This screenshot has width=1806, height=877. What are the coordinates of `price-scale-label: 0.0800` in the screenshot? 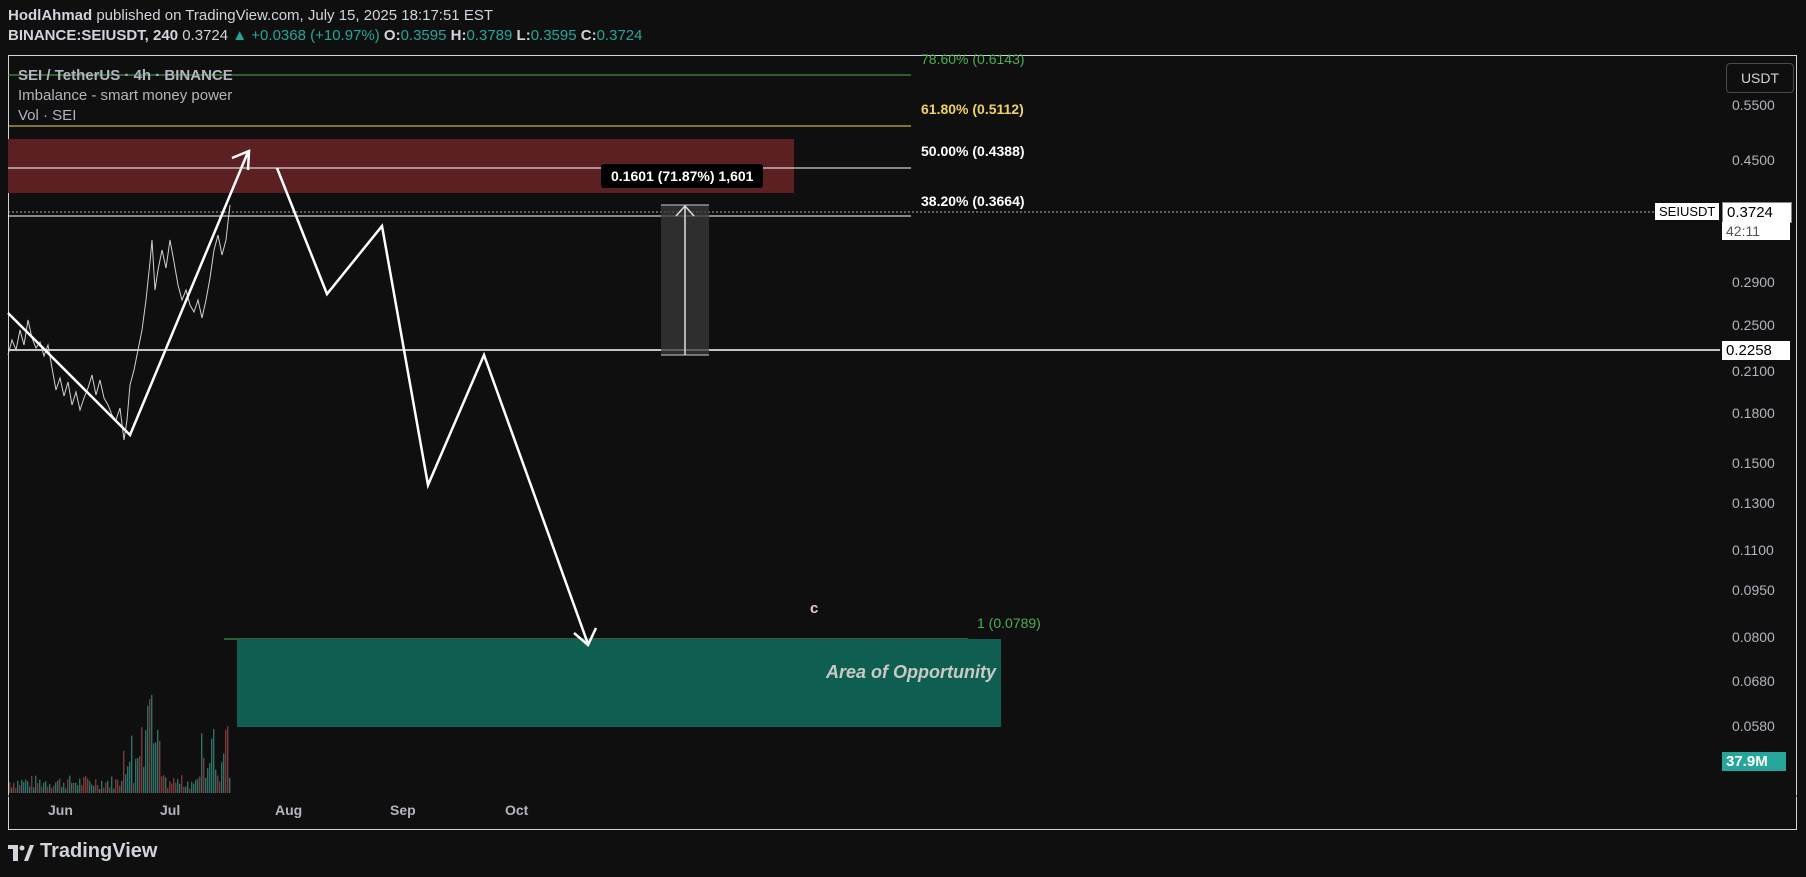 It's located at (1753, 637).